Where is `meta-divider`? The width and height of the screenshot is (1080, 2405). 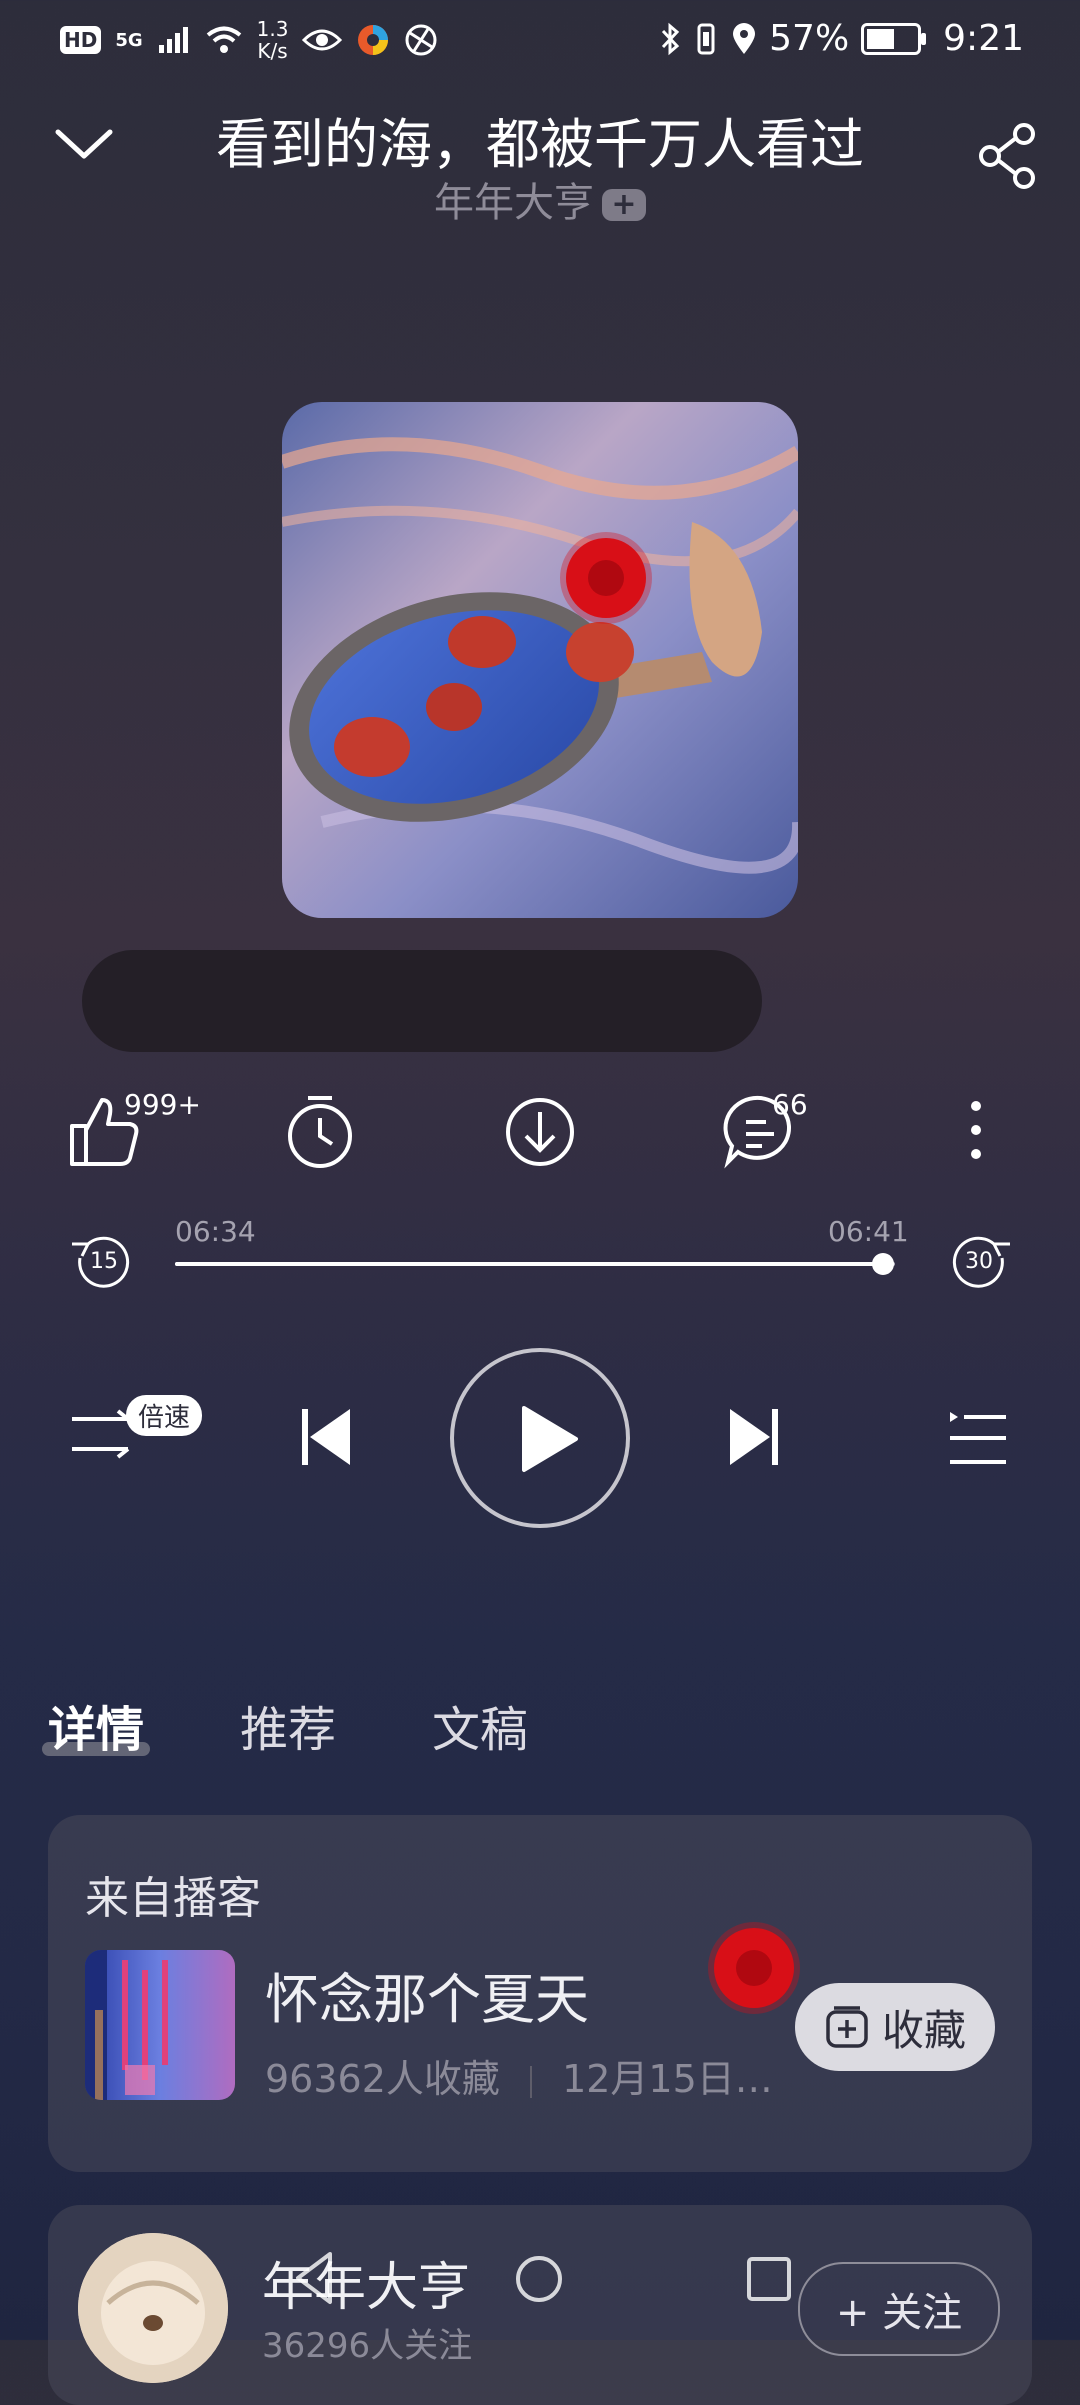 meta-divider is located at coordinates (530, 2081).